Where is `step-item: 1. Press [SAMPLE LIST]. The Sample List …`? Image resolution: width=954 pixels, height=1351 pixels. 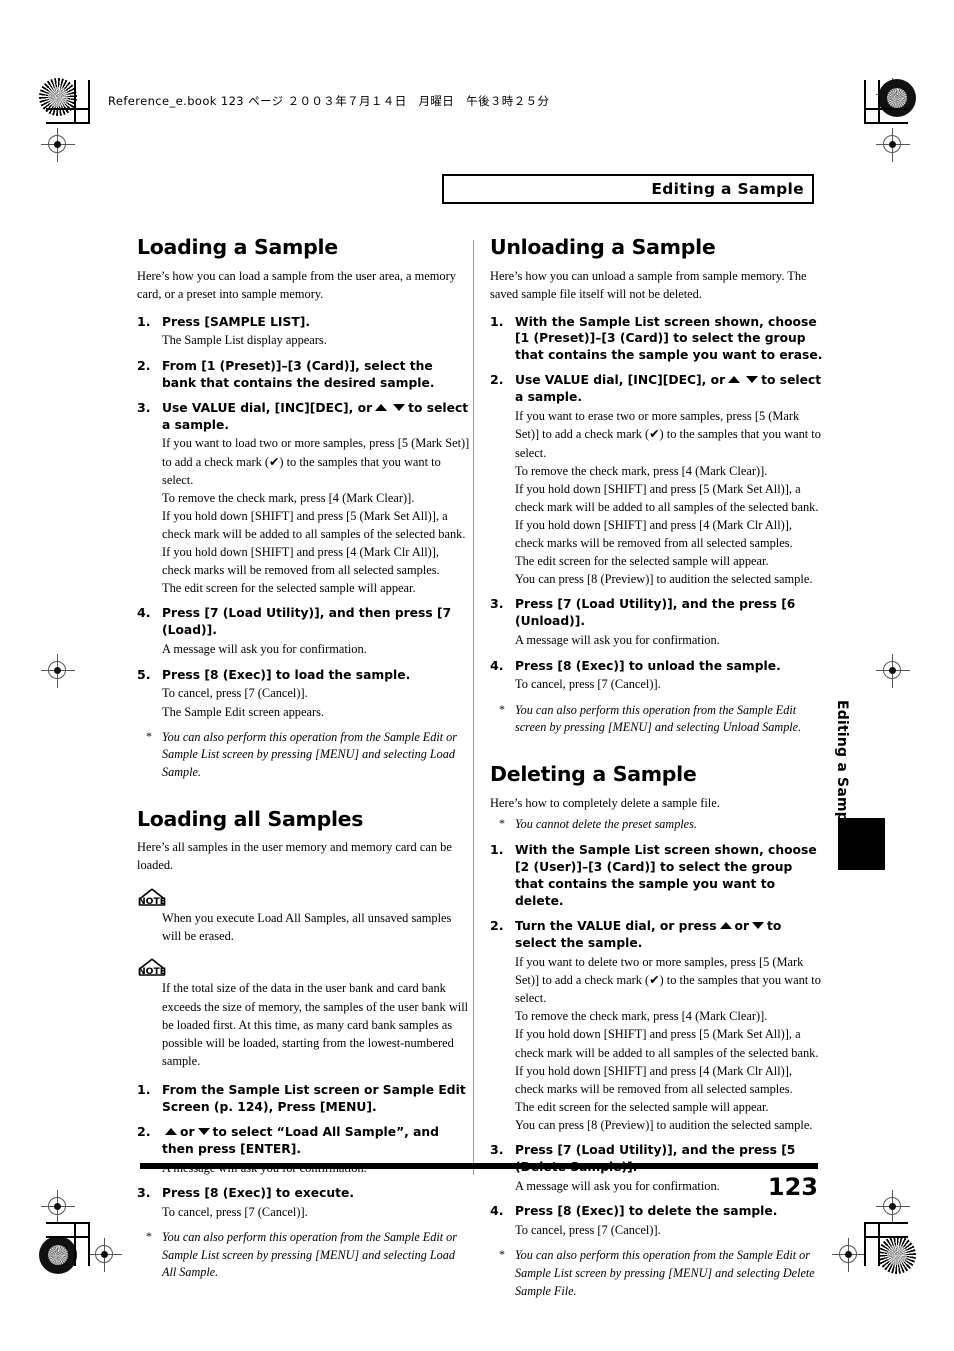 step-item: 1. Press [SAMPLE LIST]. The Sample List … is located at coordinates (303, 332).